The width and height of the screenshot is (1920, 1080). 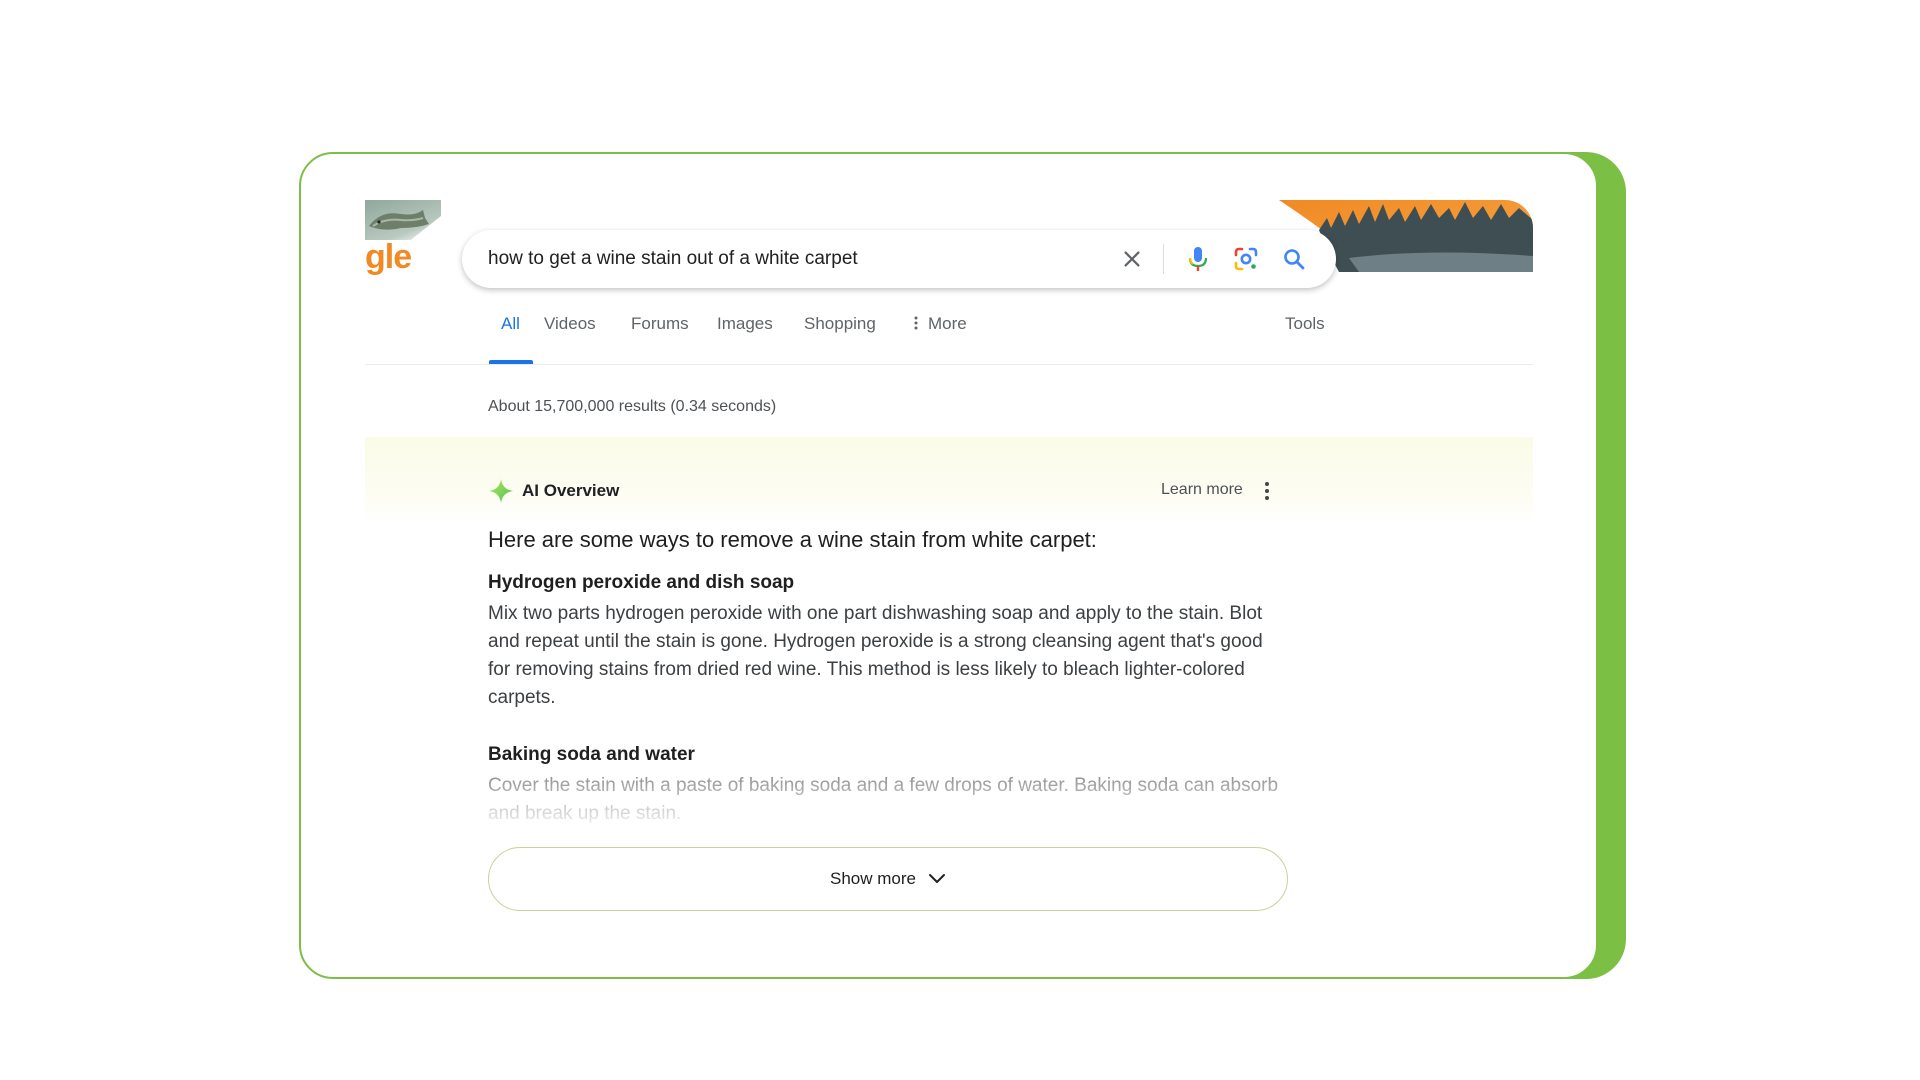 I want to click on tab-more-label: More, so click(x=947, y=323).